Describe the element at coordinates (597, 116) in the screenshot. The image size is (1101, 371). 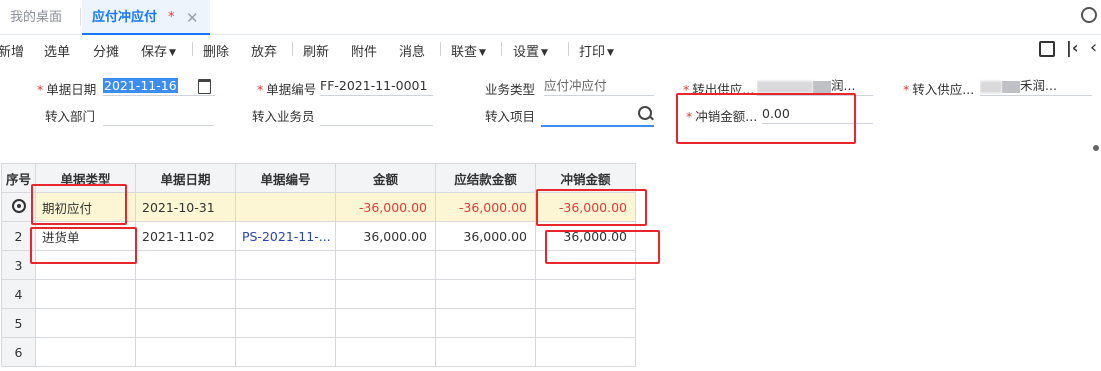
I see `in-project-field` at that location.